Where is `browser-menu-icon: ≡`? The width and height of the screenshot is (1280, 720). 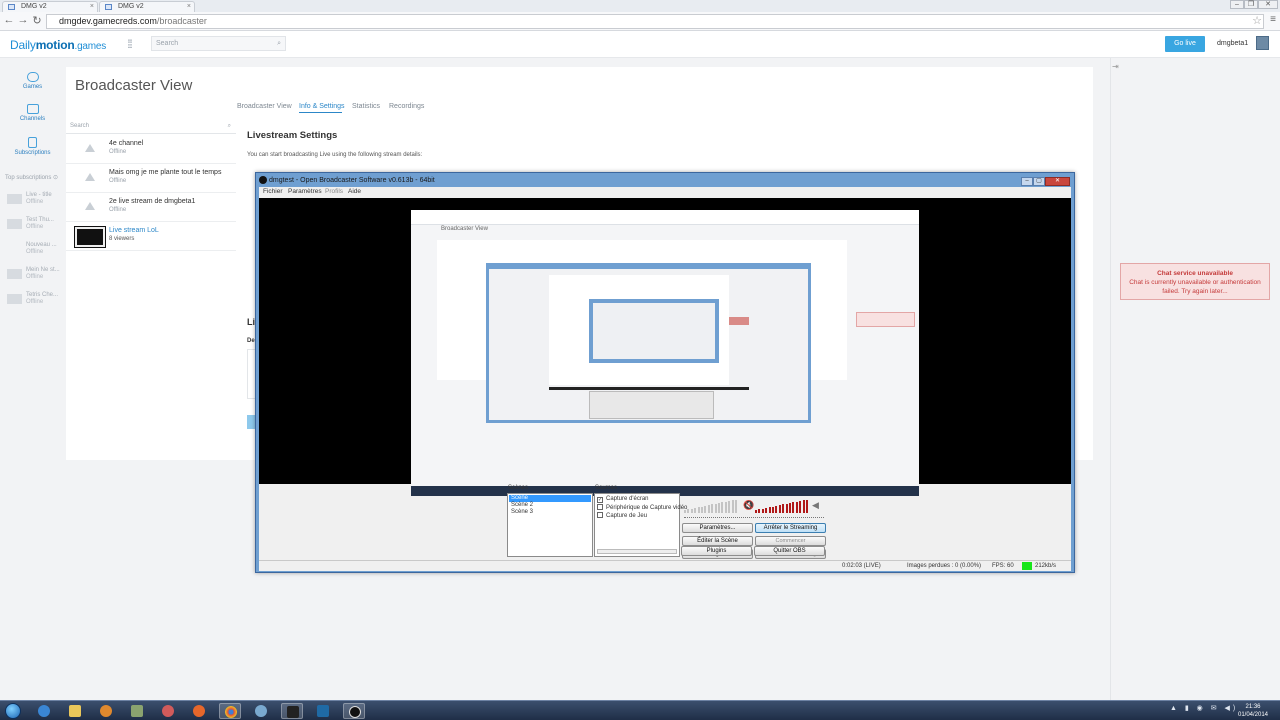
browser-menu-icon: ≡ is located at coordinates (1273, 19).